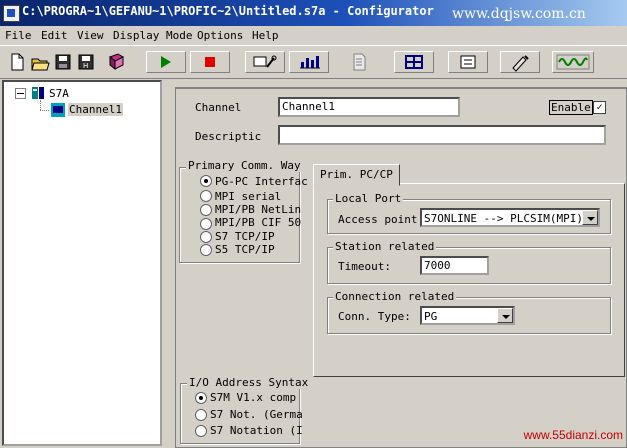 The height and width of the screenshot is (448, 627). I want to click on radio-s7-tcpip, so click(206, 237).